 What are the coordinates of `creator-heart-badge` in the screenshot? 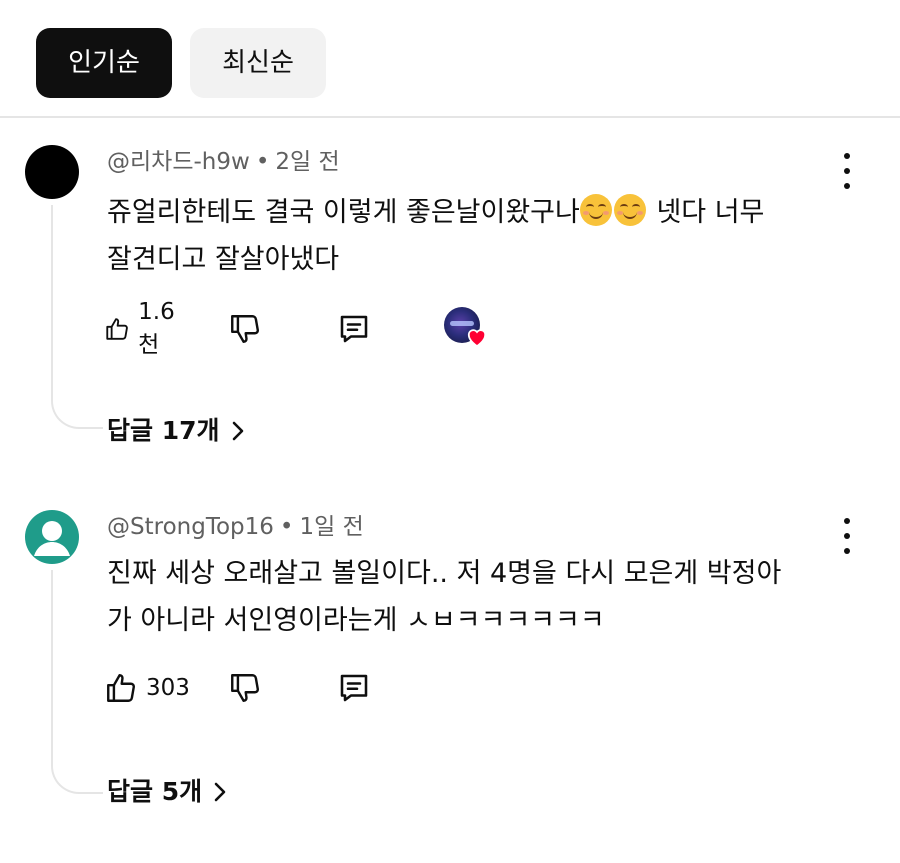 It's located at (468, 329).